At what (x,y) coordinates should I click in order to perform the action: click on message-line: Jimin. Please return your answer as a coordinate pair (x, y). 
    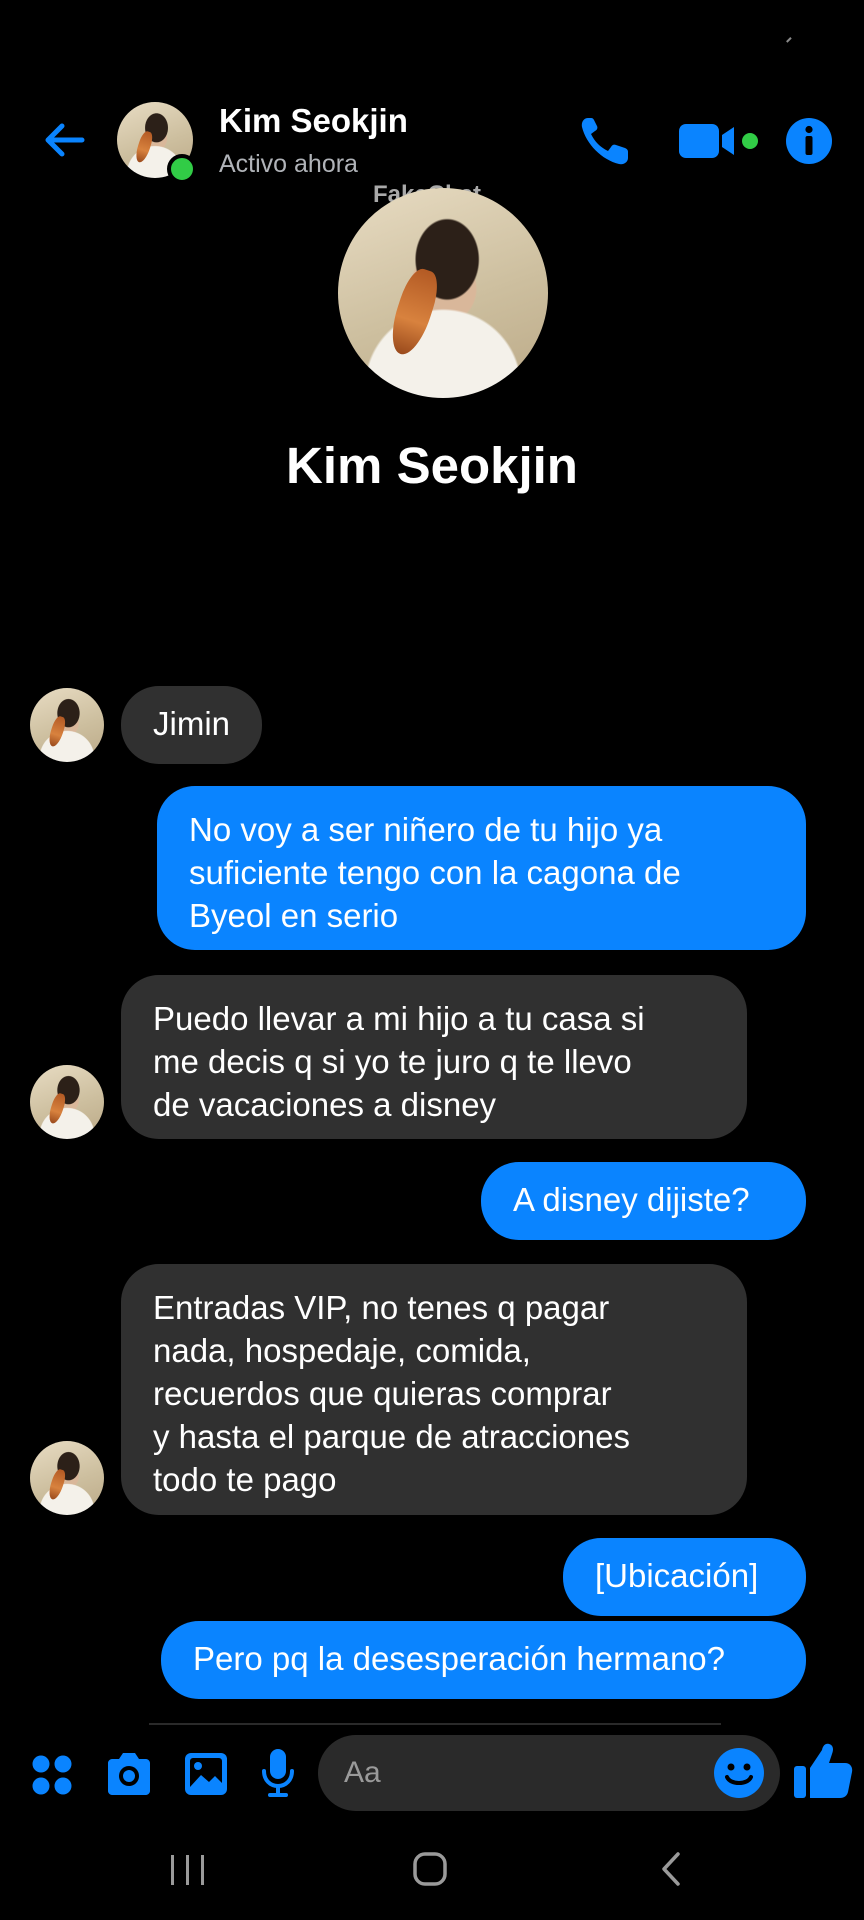
    Looking at the image, I should click on (192, 723).